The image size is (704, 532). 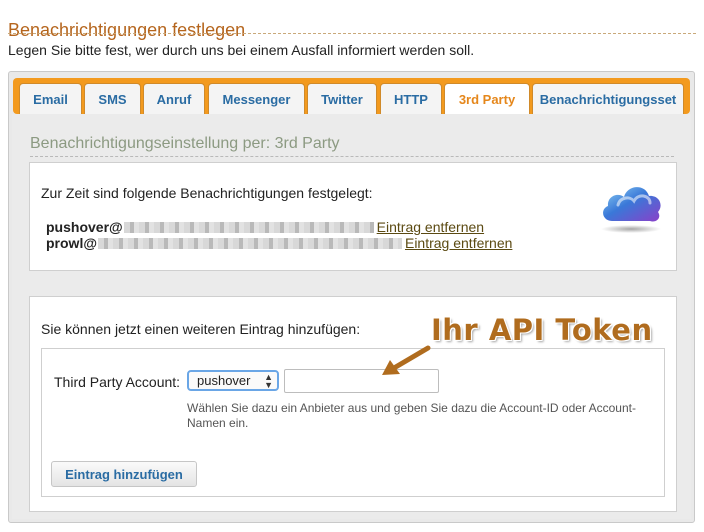 I want to click on entry-address: pushover@, so click(x=84, y=227).